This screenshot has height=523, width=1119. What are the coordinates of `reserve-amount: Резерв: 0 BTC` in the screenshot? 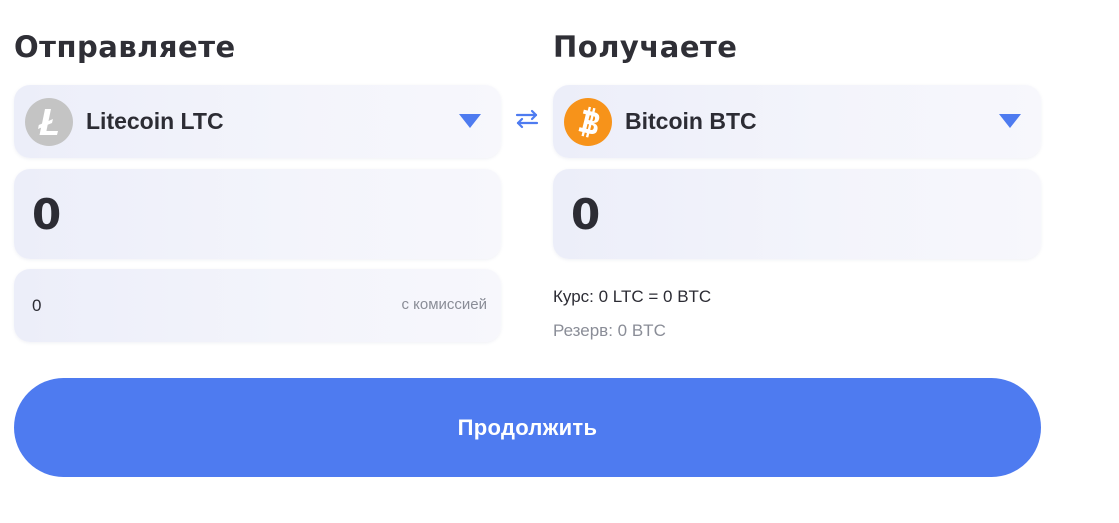 It's located at (609, 330).